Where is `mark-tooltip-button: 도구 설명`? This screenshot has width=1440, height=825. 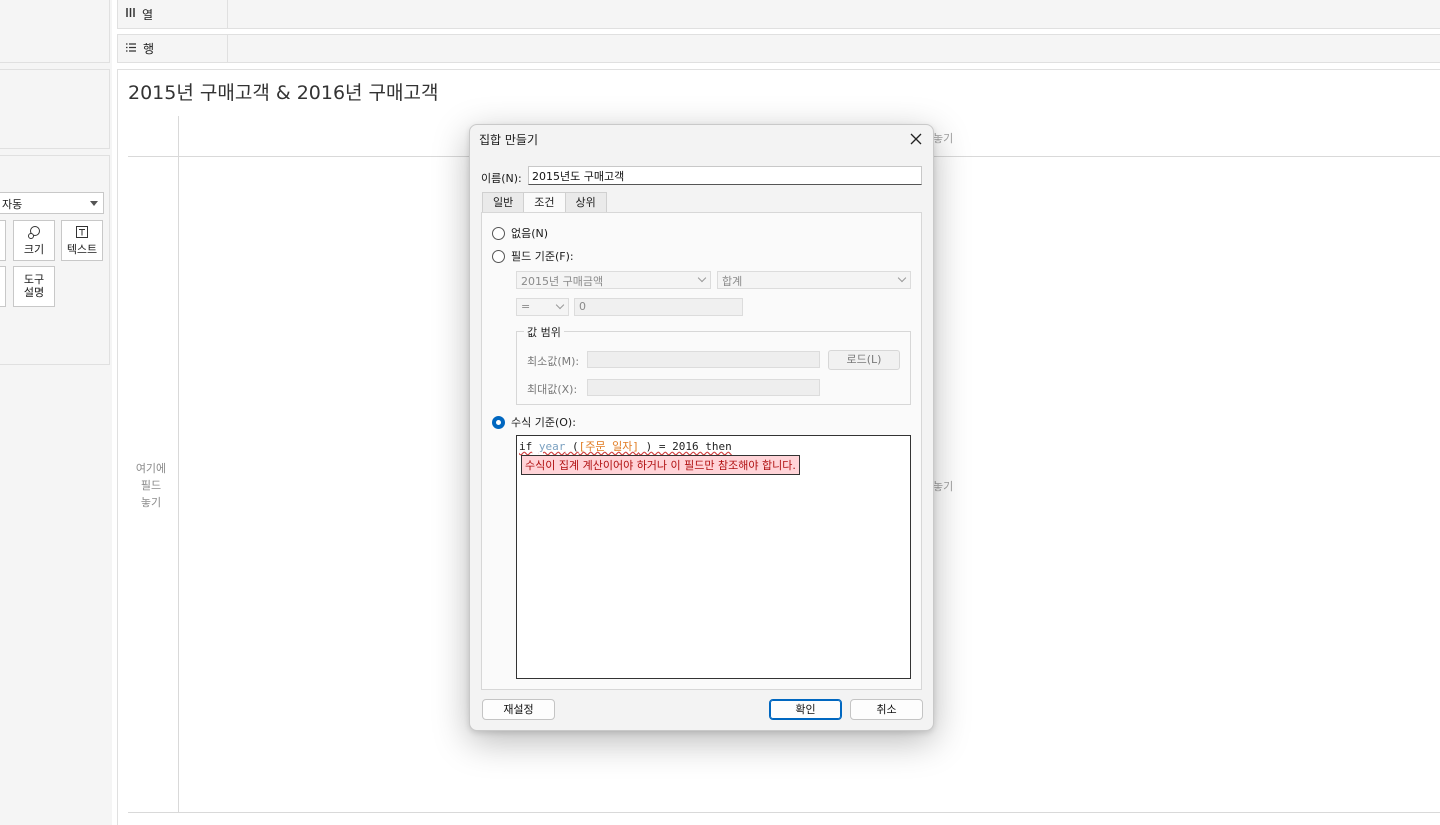
mark-tooltip-button: 도구 설명 is located at coordinates (34, 286).